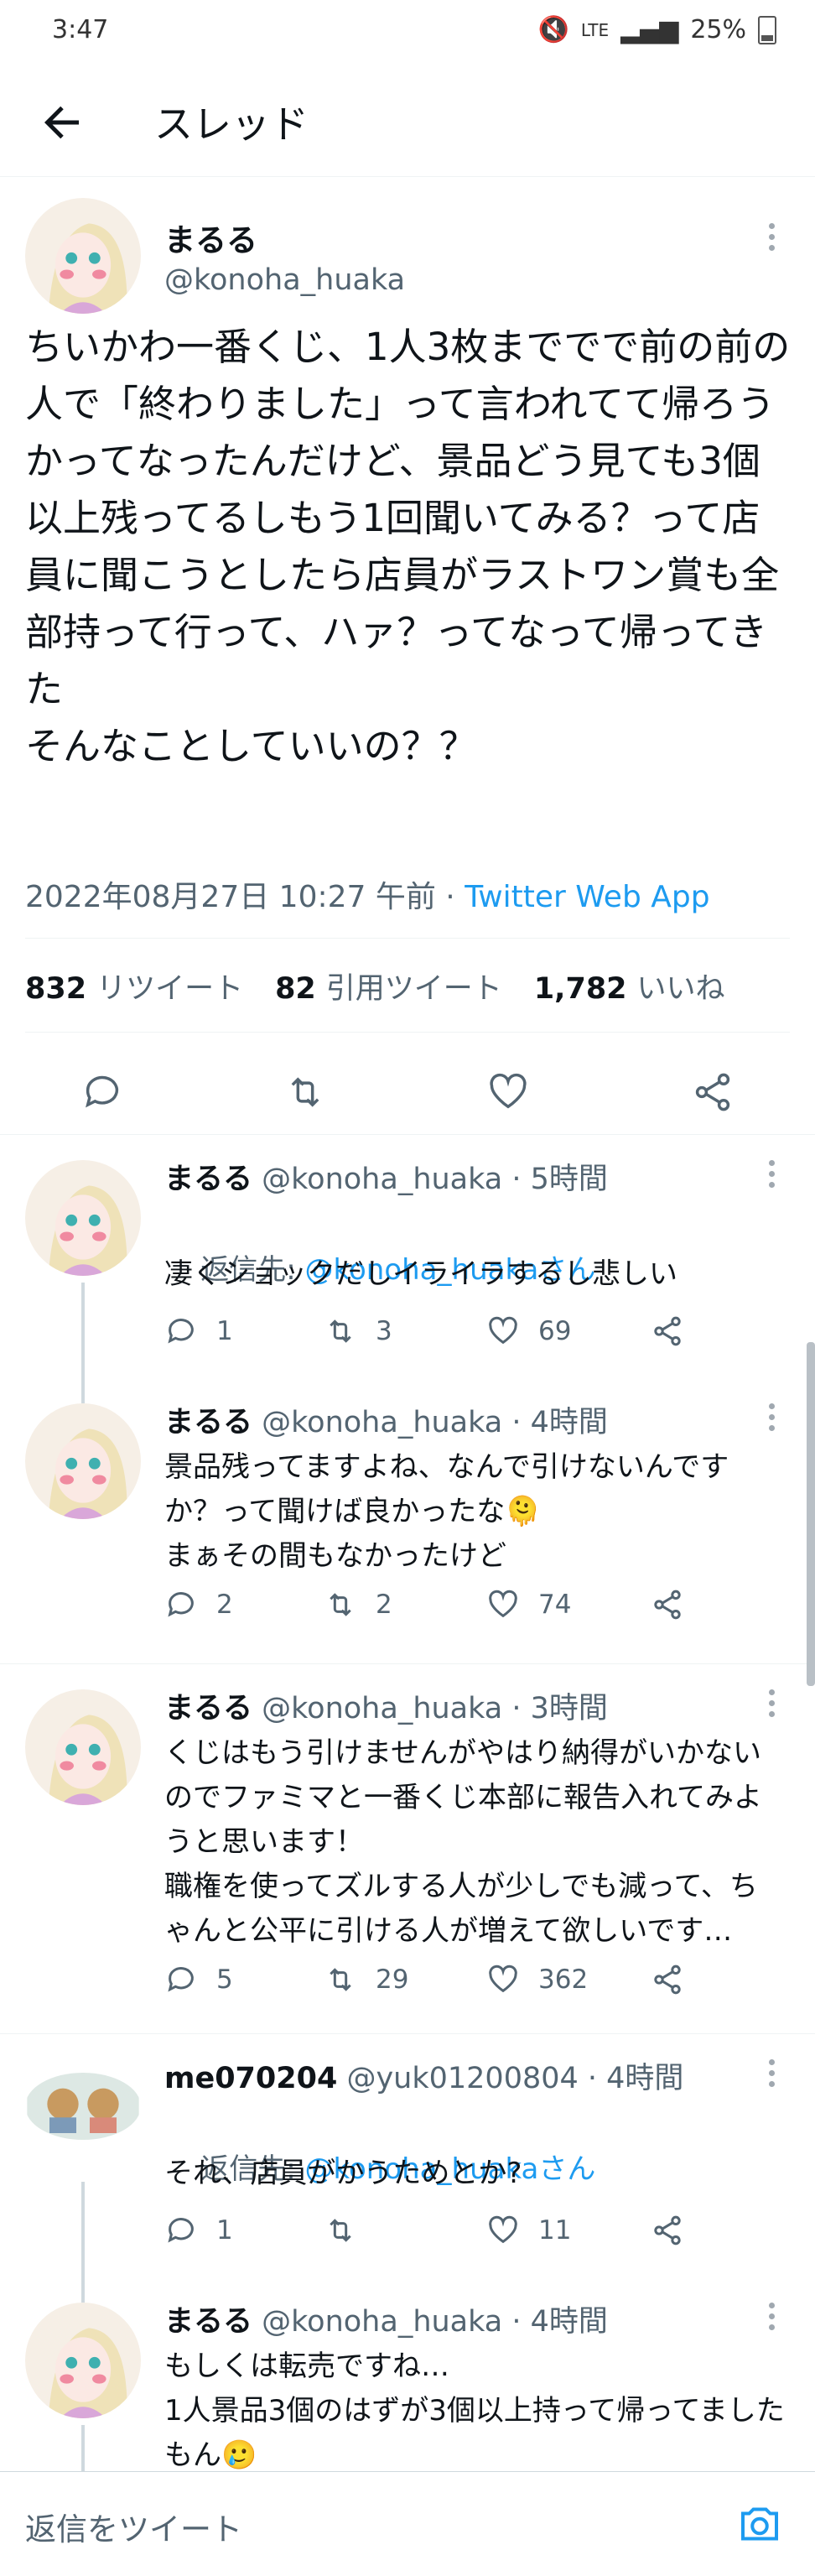 This screenshot has width=815, height=2576. I want to click on retweet-button, so click(350, 2230).